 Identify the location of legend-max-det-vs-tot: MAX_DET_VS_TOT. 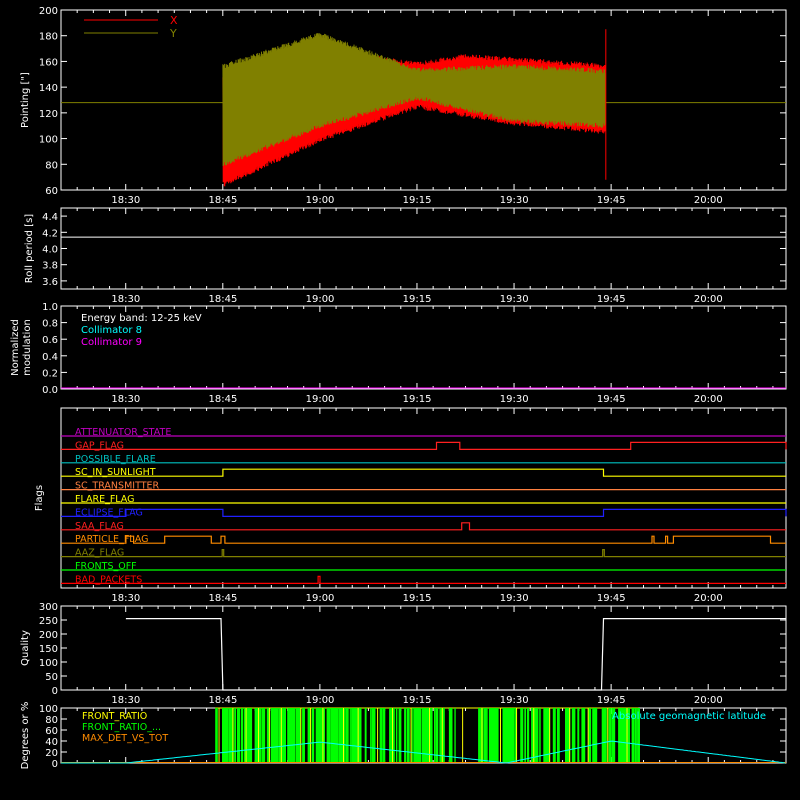
(125, 738).